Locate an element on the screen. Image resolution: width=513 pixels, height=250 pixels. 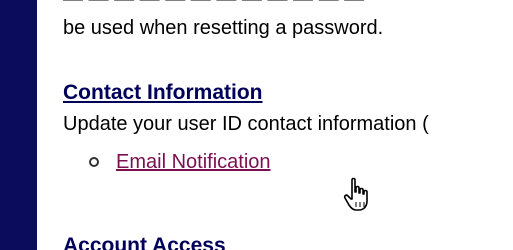
email-notification-link: Email Notification is located at coordinates (193, 162).